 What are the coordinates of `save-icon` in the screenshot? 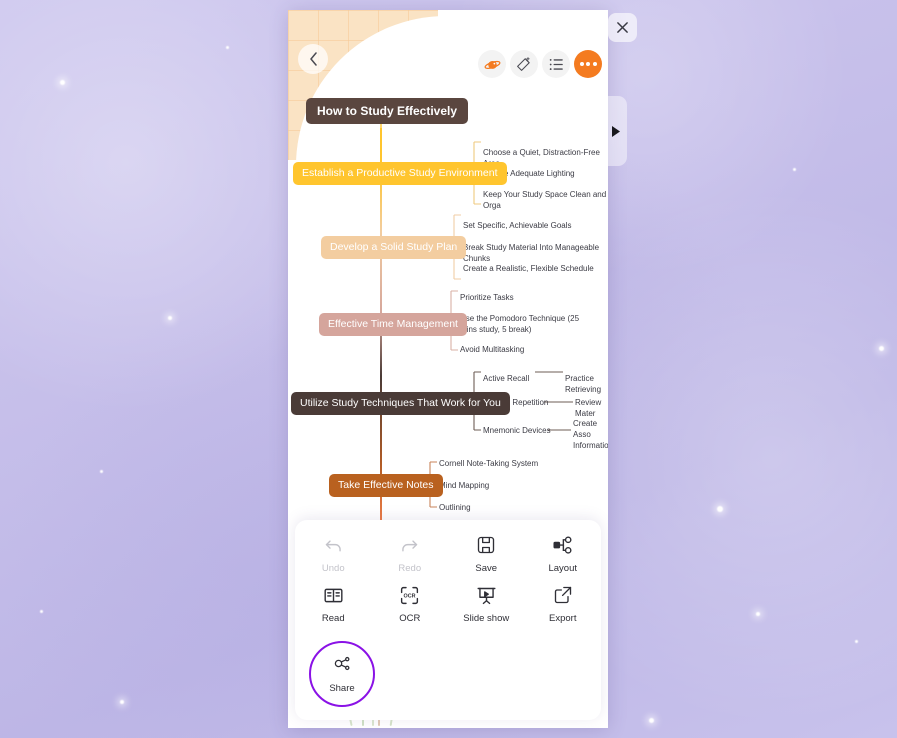 It's located at (486, 545).